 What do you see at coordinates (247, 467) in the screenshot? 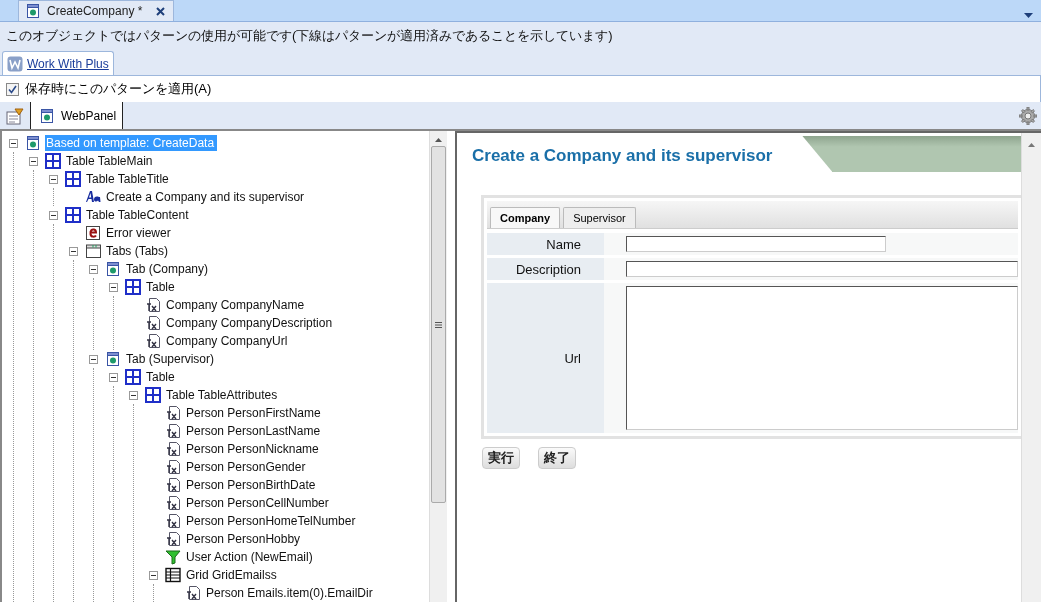
I see `tree-item: Person PersonGender` at bounding box center [247, 467].